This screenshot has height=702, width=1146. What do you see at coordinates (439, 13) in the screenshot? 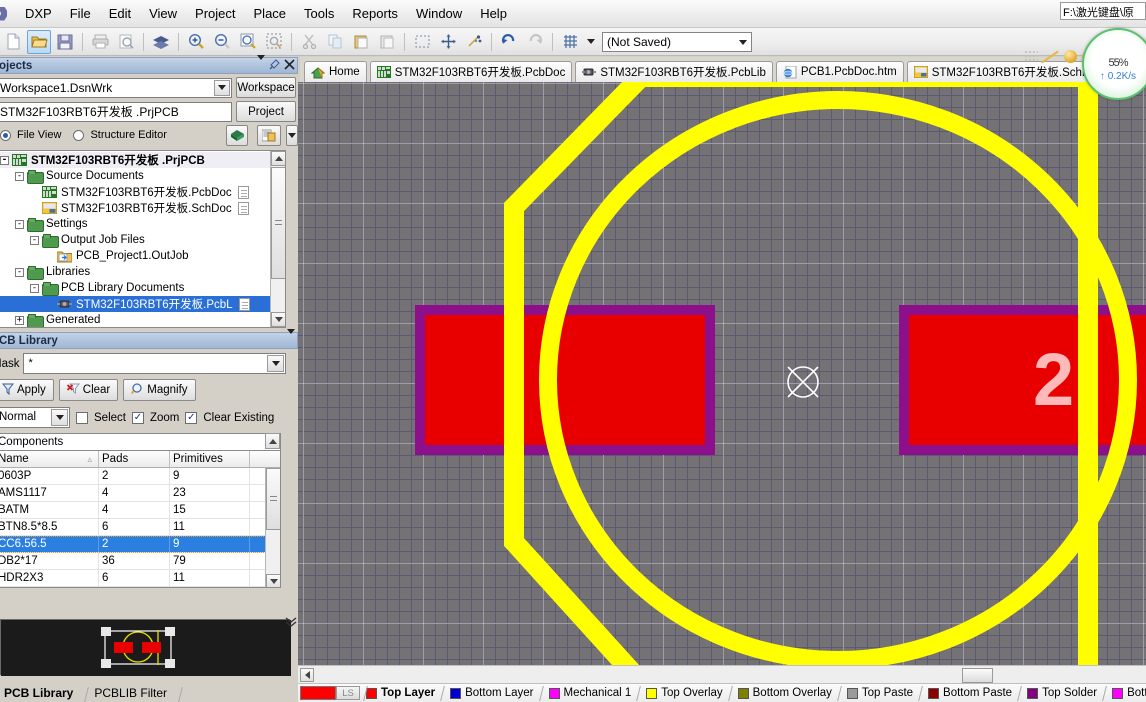
I see `menu-window: Window` at bounding box center [439, 13].